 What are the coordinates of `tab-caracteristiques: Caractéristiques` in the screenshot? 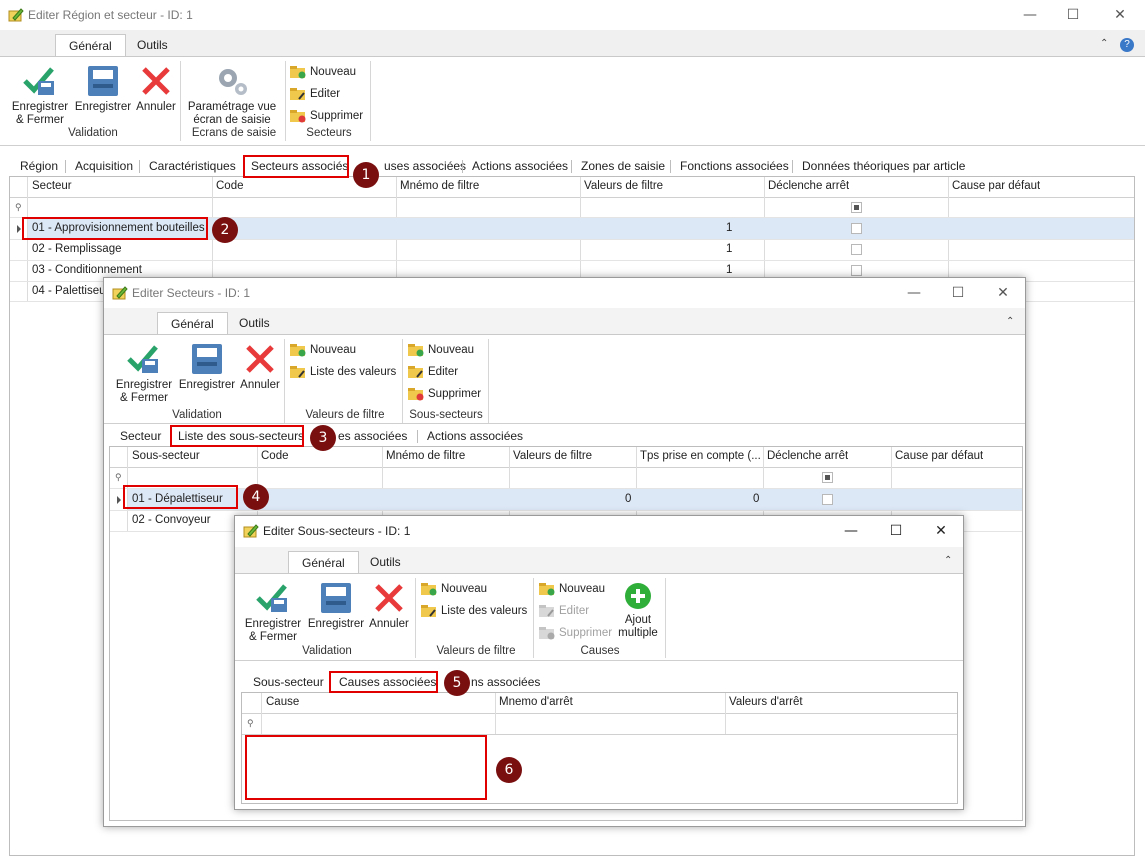 It's located at (192, 166).